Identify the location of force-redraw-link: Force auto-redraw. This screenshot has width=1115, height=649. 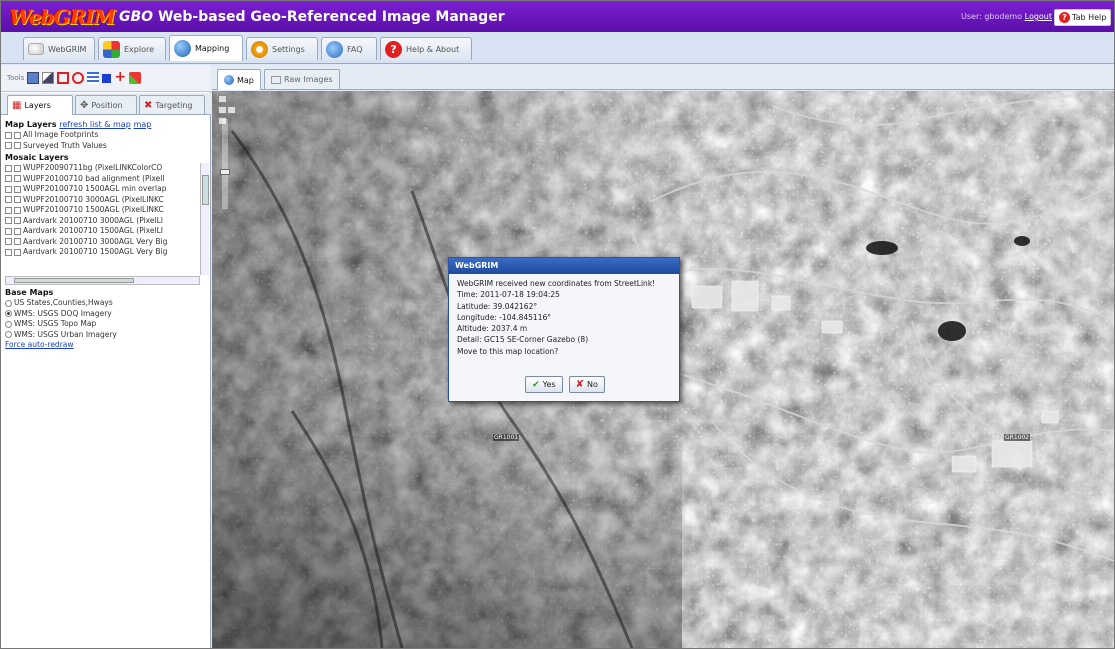
(39, 345).